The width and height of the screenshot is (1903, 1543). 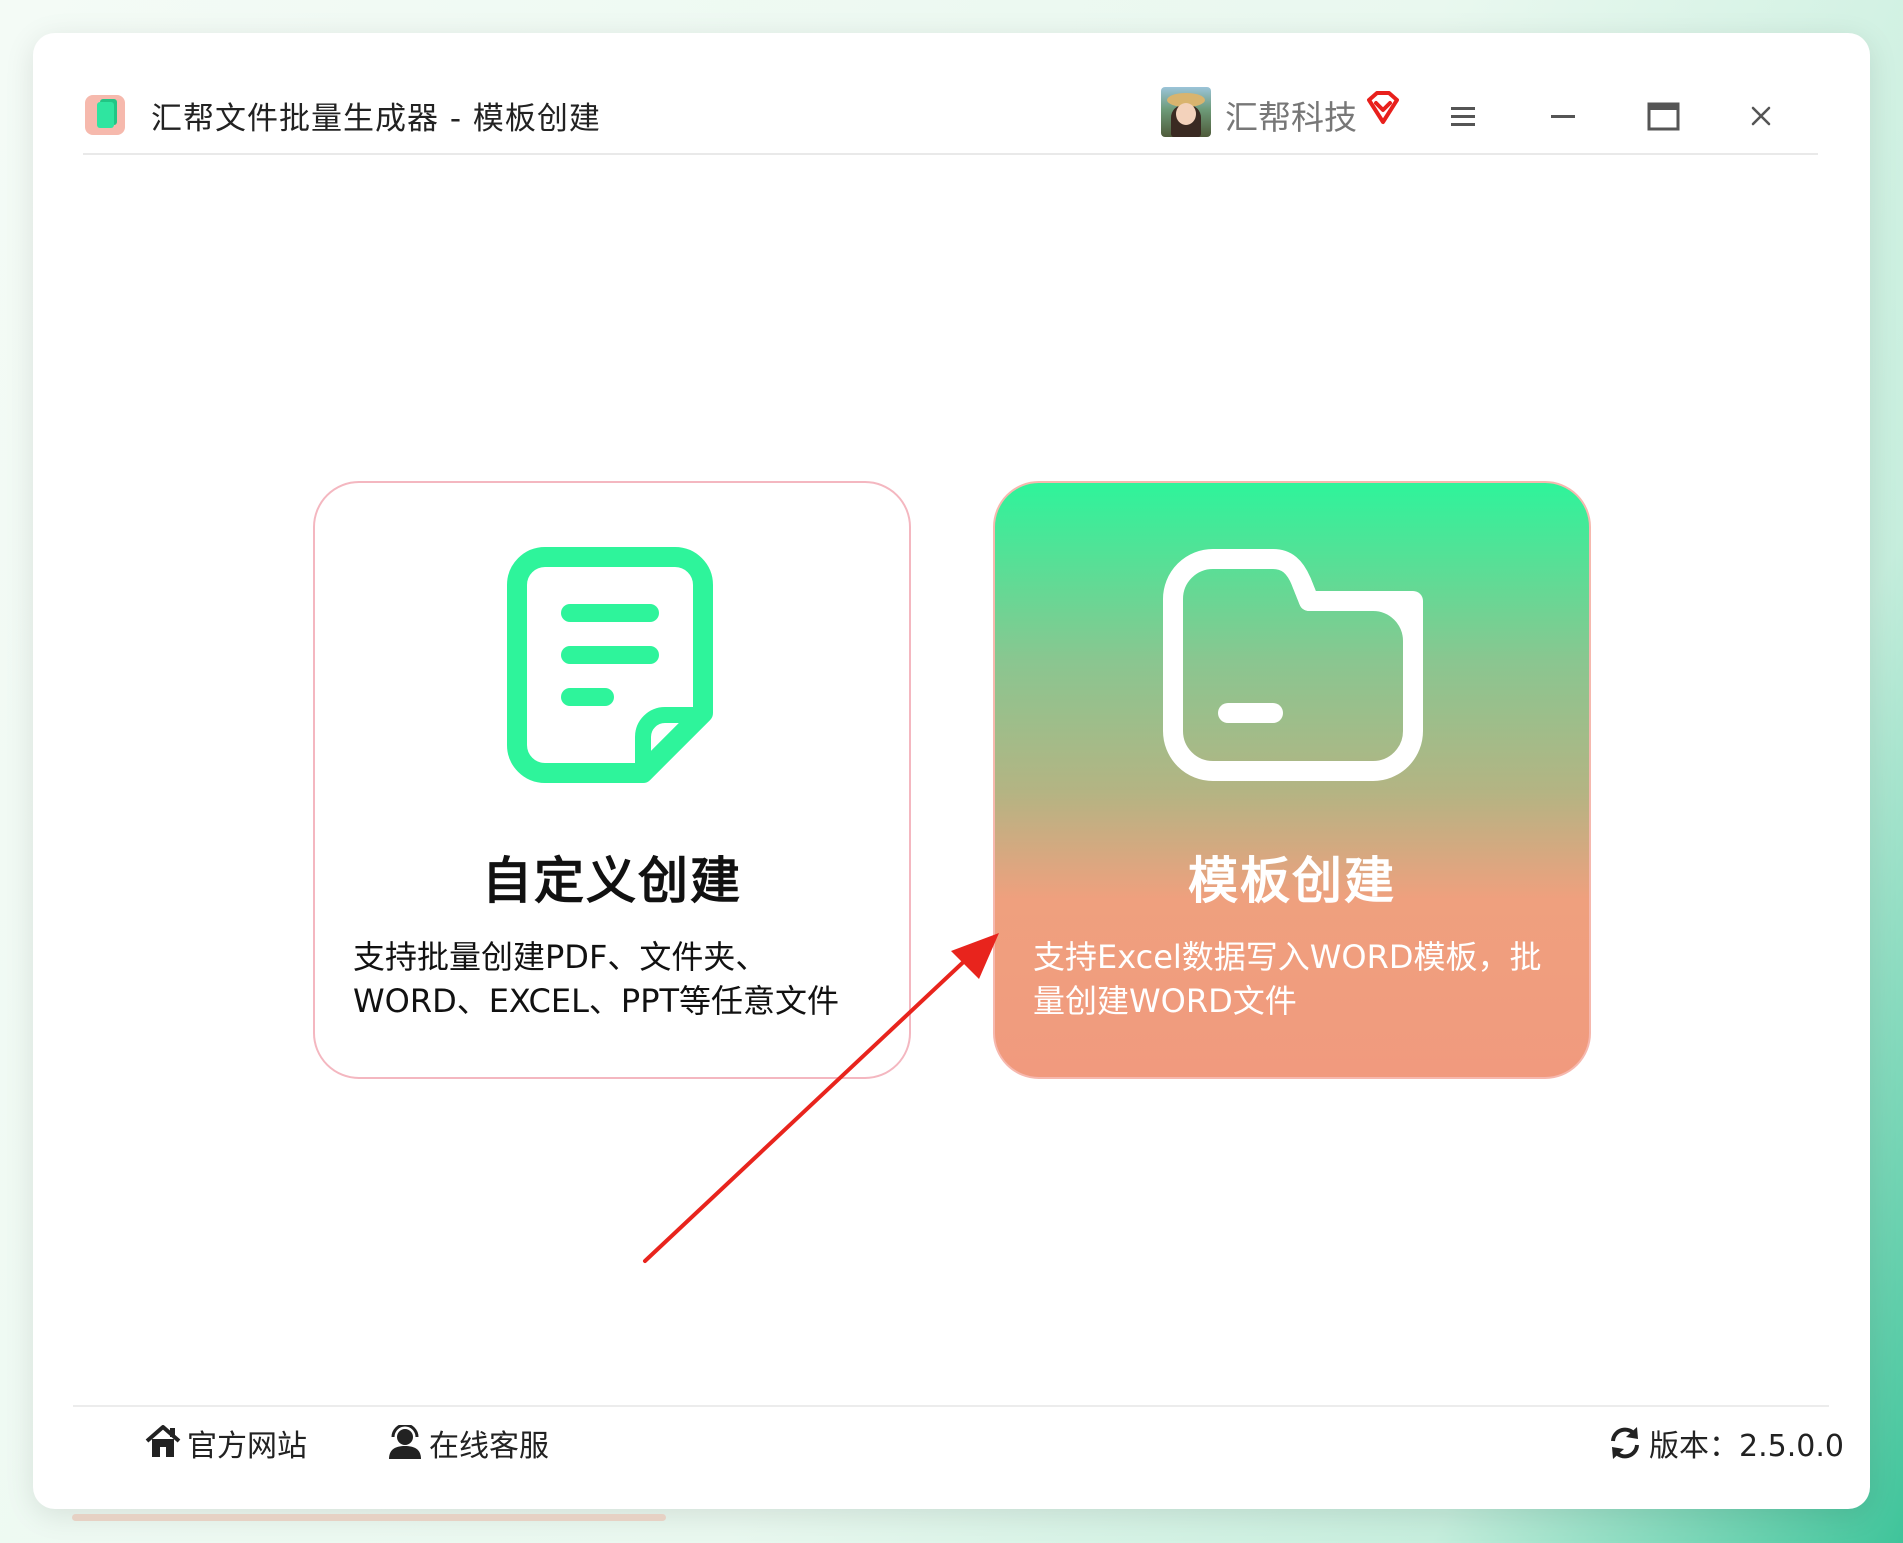 I want to click on menu-icon, so click(x=1463, y=116).